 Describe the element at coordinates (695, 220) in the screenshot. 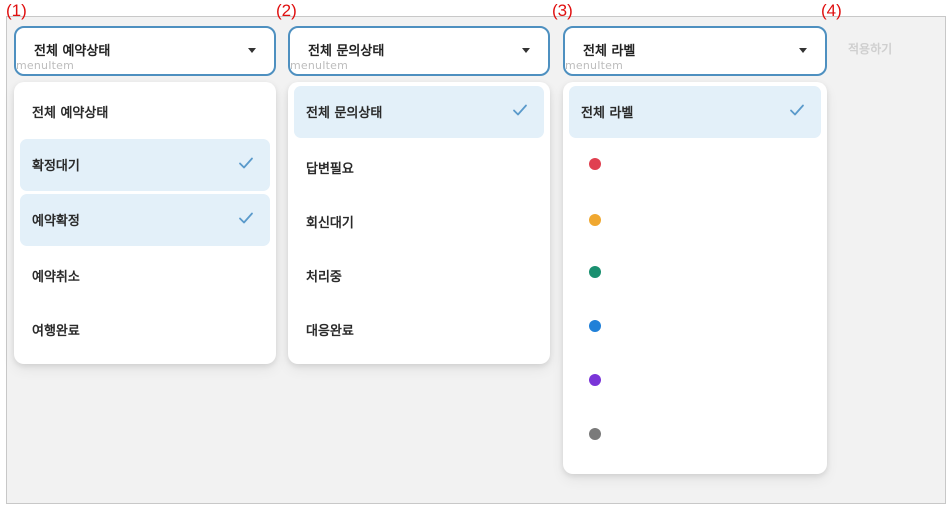

I see `menu-item-label-orange` at that location.